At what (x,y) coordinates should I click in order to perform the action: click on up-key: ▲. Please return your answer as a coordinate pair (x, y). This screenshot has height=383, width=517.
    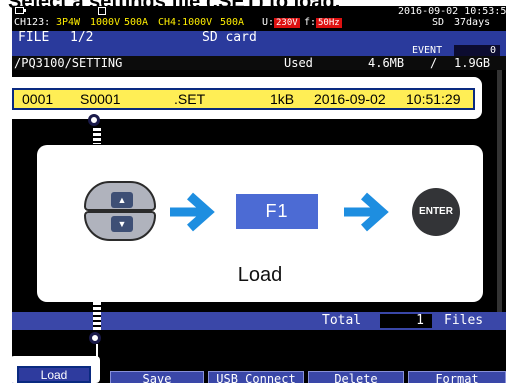
    Looking at the image, I should click on (120, 196).